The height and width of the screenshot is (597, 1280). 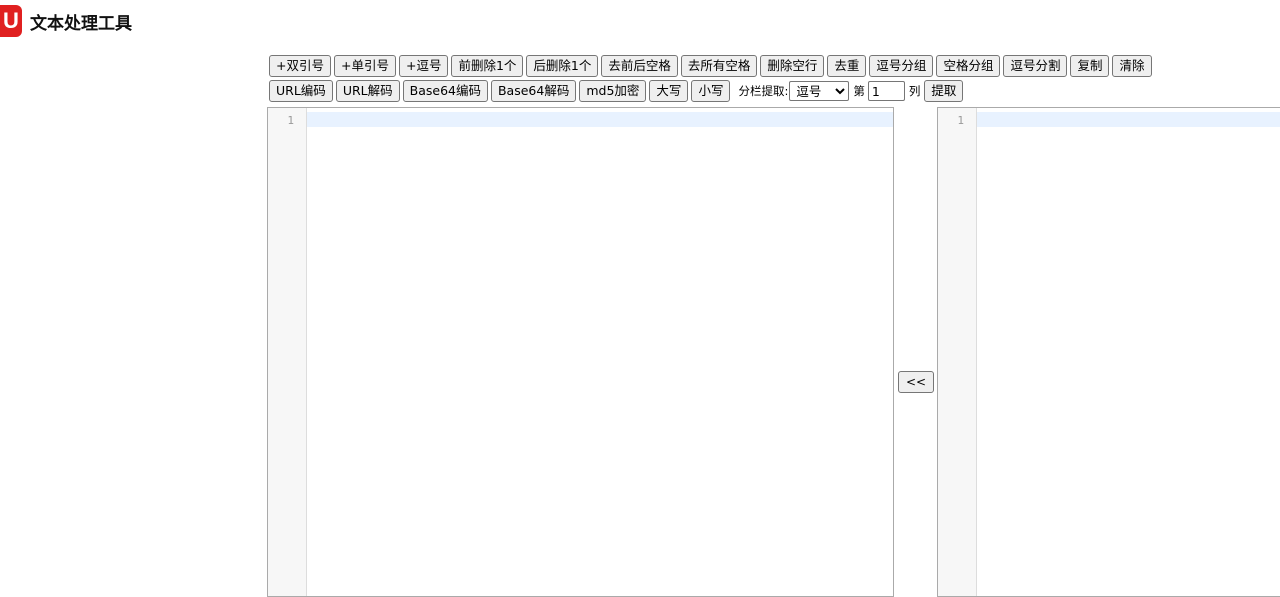 What do you see at coordinates (81, 23) in the screenshot?
I see `page-title: 文本处理工具` at bounding box center [81, 23].